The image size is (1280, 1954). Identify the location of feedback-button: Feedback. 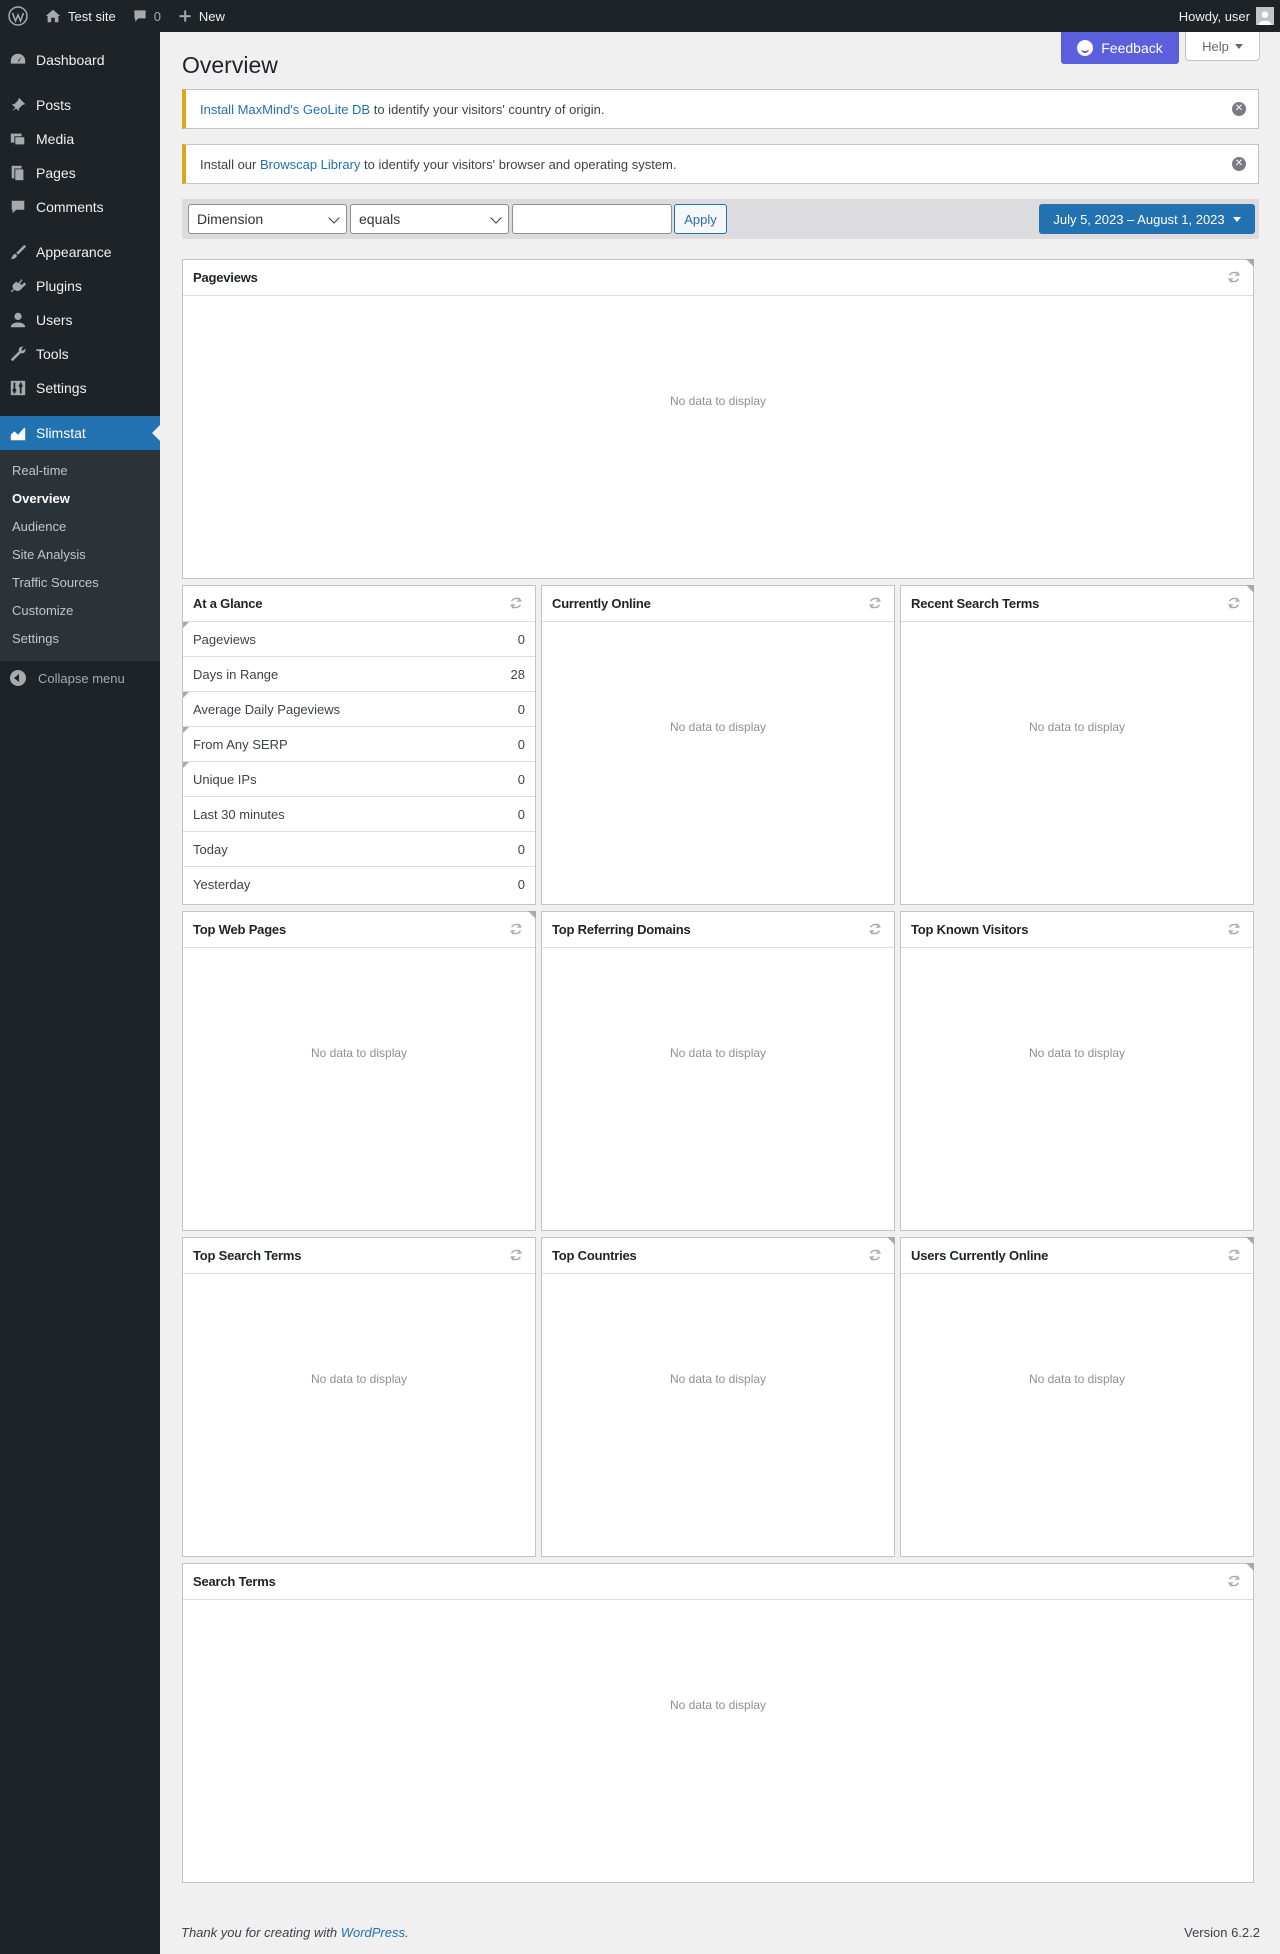
(1120, 48).